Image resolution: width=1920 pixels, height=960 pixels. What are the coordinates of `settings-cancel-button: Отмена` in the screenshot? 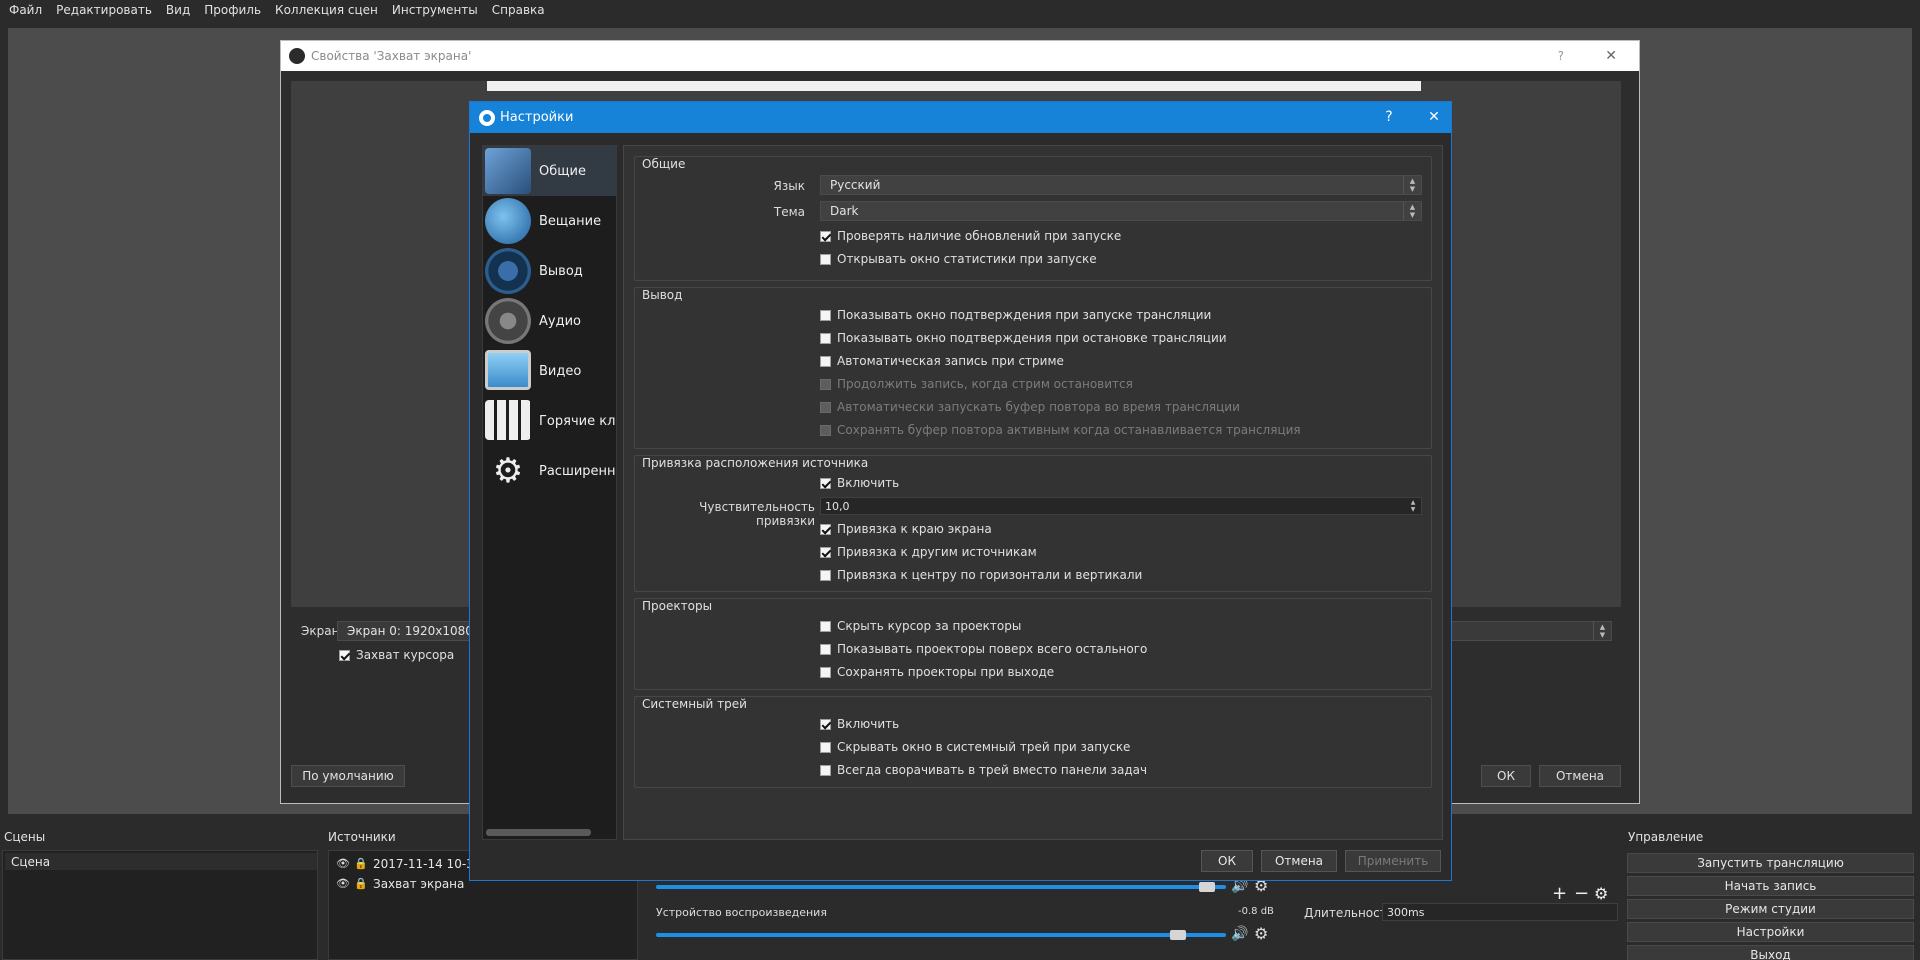 It's located at (1299, 861).